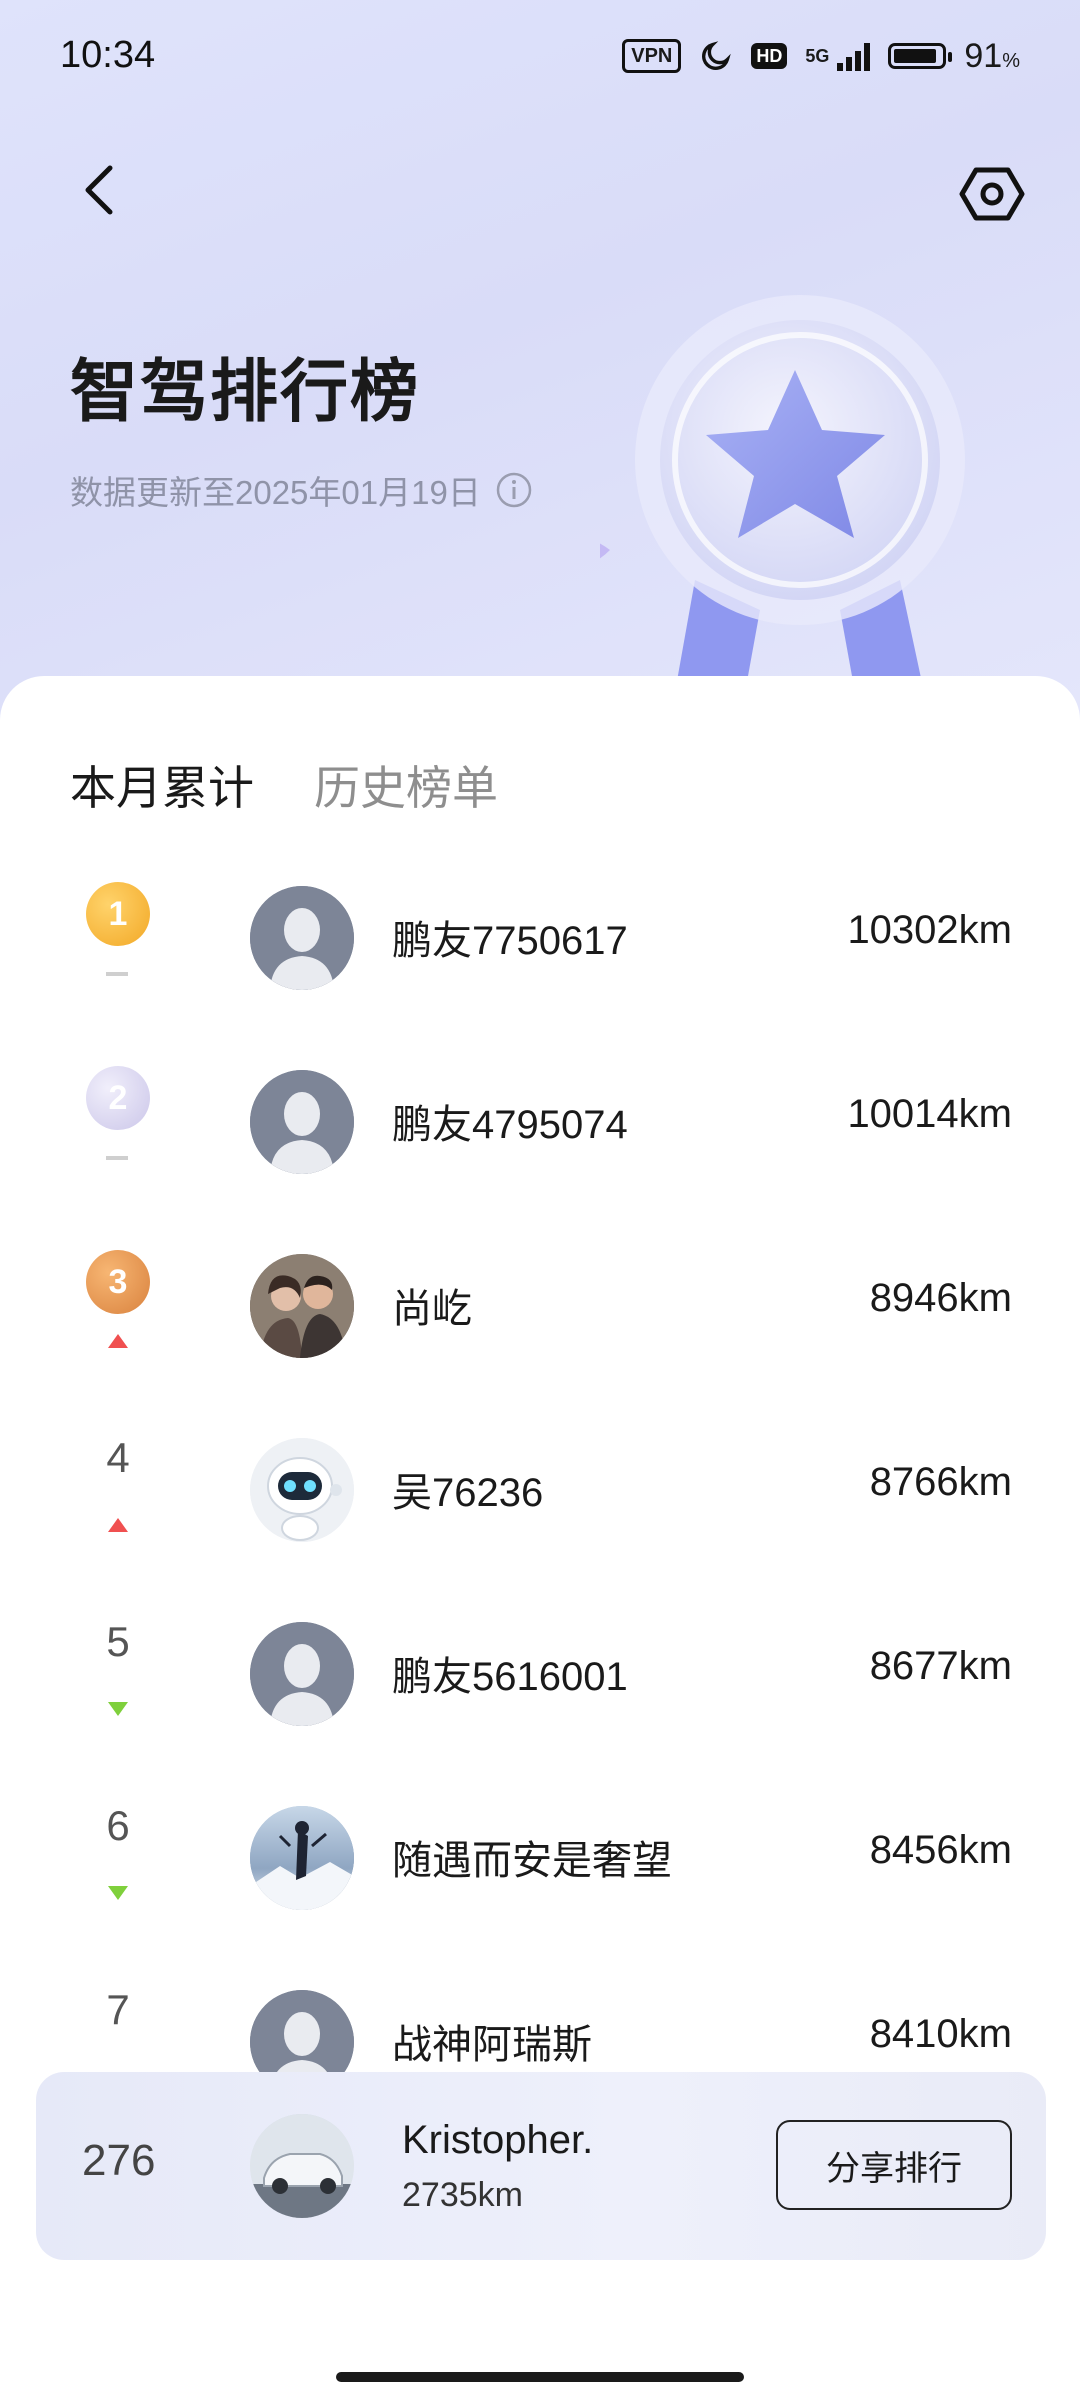  I want to click on signal-icon, so click(854, 56).